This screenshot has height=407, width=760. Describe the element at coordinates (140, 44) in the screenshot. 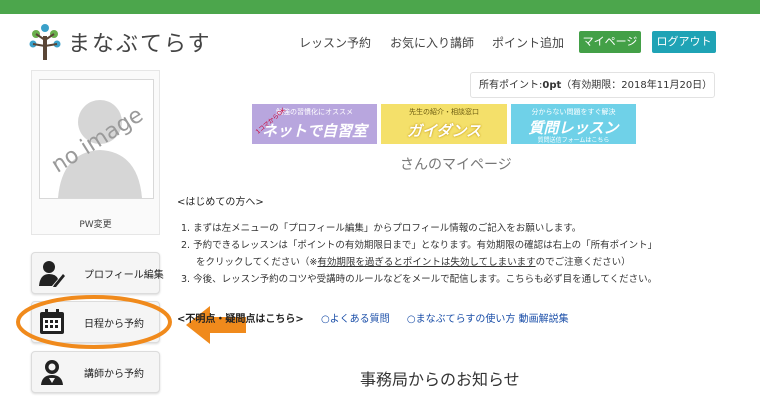

I see `logo-text: まなぶてらす` at that location.